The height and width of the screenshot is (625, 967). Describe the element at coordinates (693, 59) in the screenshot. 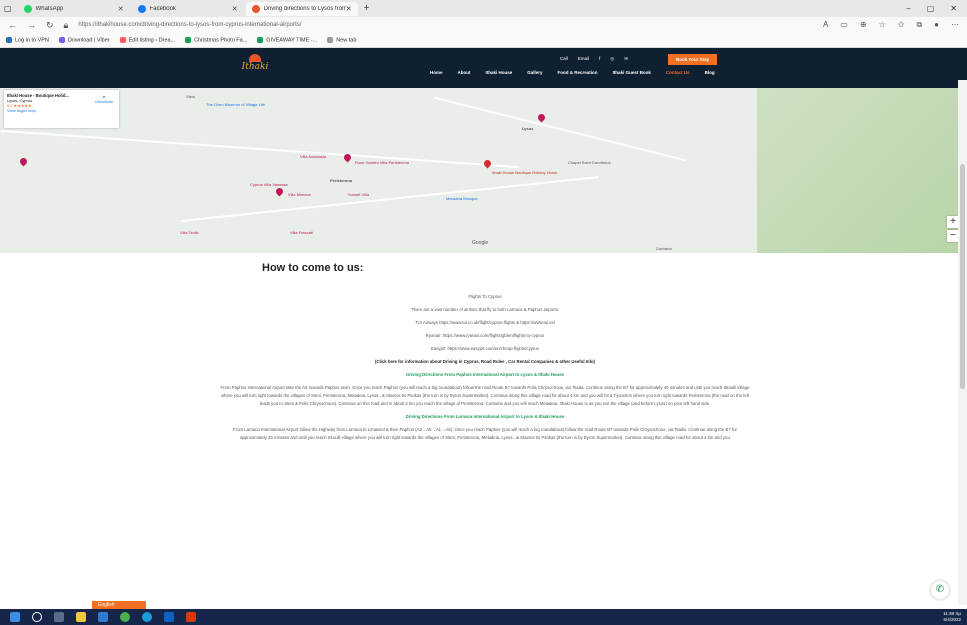

I see `book-your-stay-button: Book Your Stay` at that location.